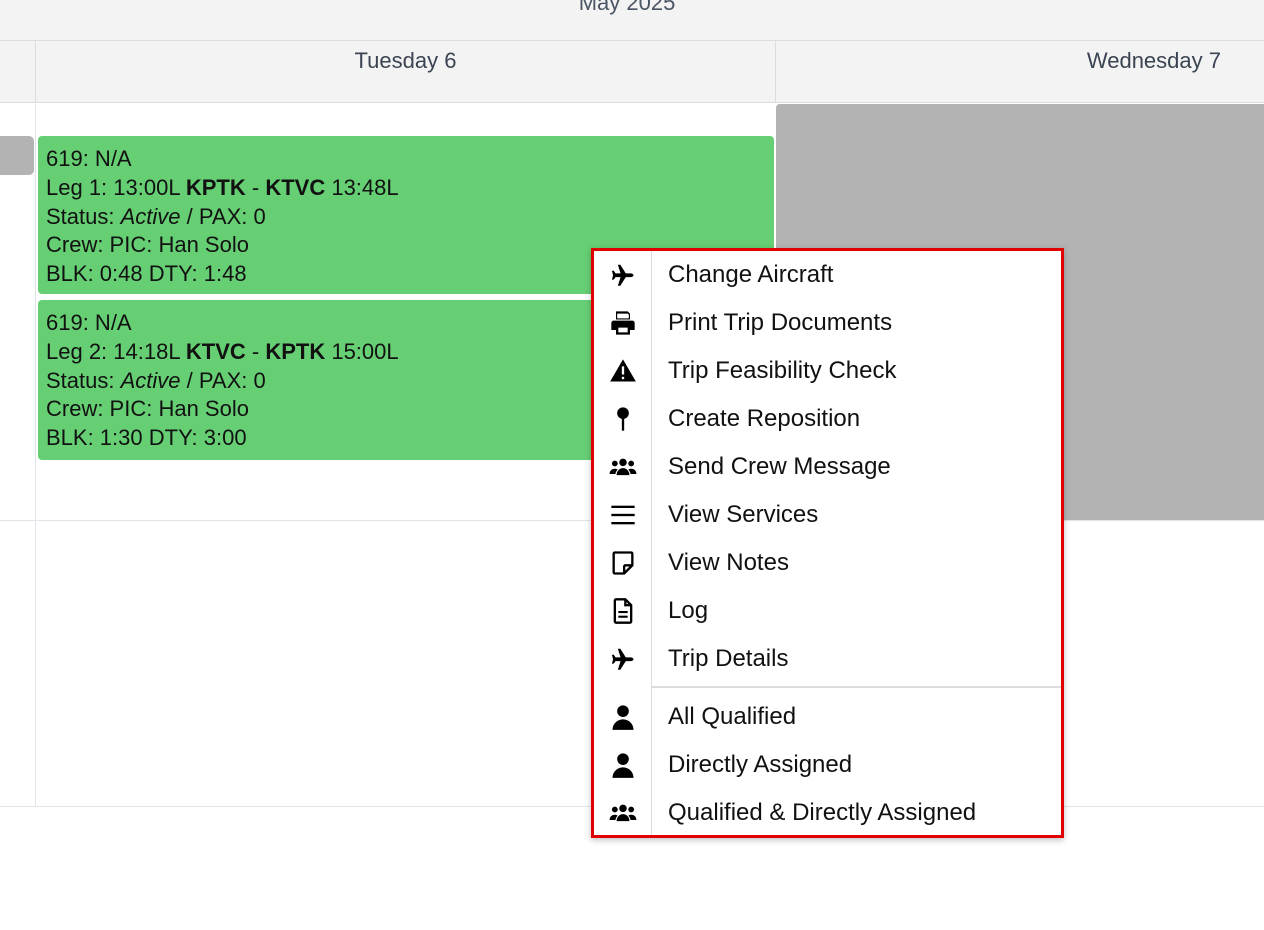 The image size is (1264, 930). I want to click on grid-line, so click(35, 455).